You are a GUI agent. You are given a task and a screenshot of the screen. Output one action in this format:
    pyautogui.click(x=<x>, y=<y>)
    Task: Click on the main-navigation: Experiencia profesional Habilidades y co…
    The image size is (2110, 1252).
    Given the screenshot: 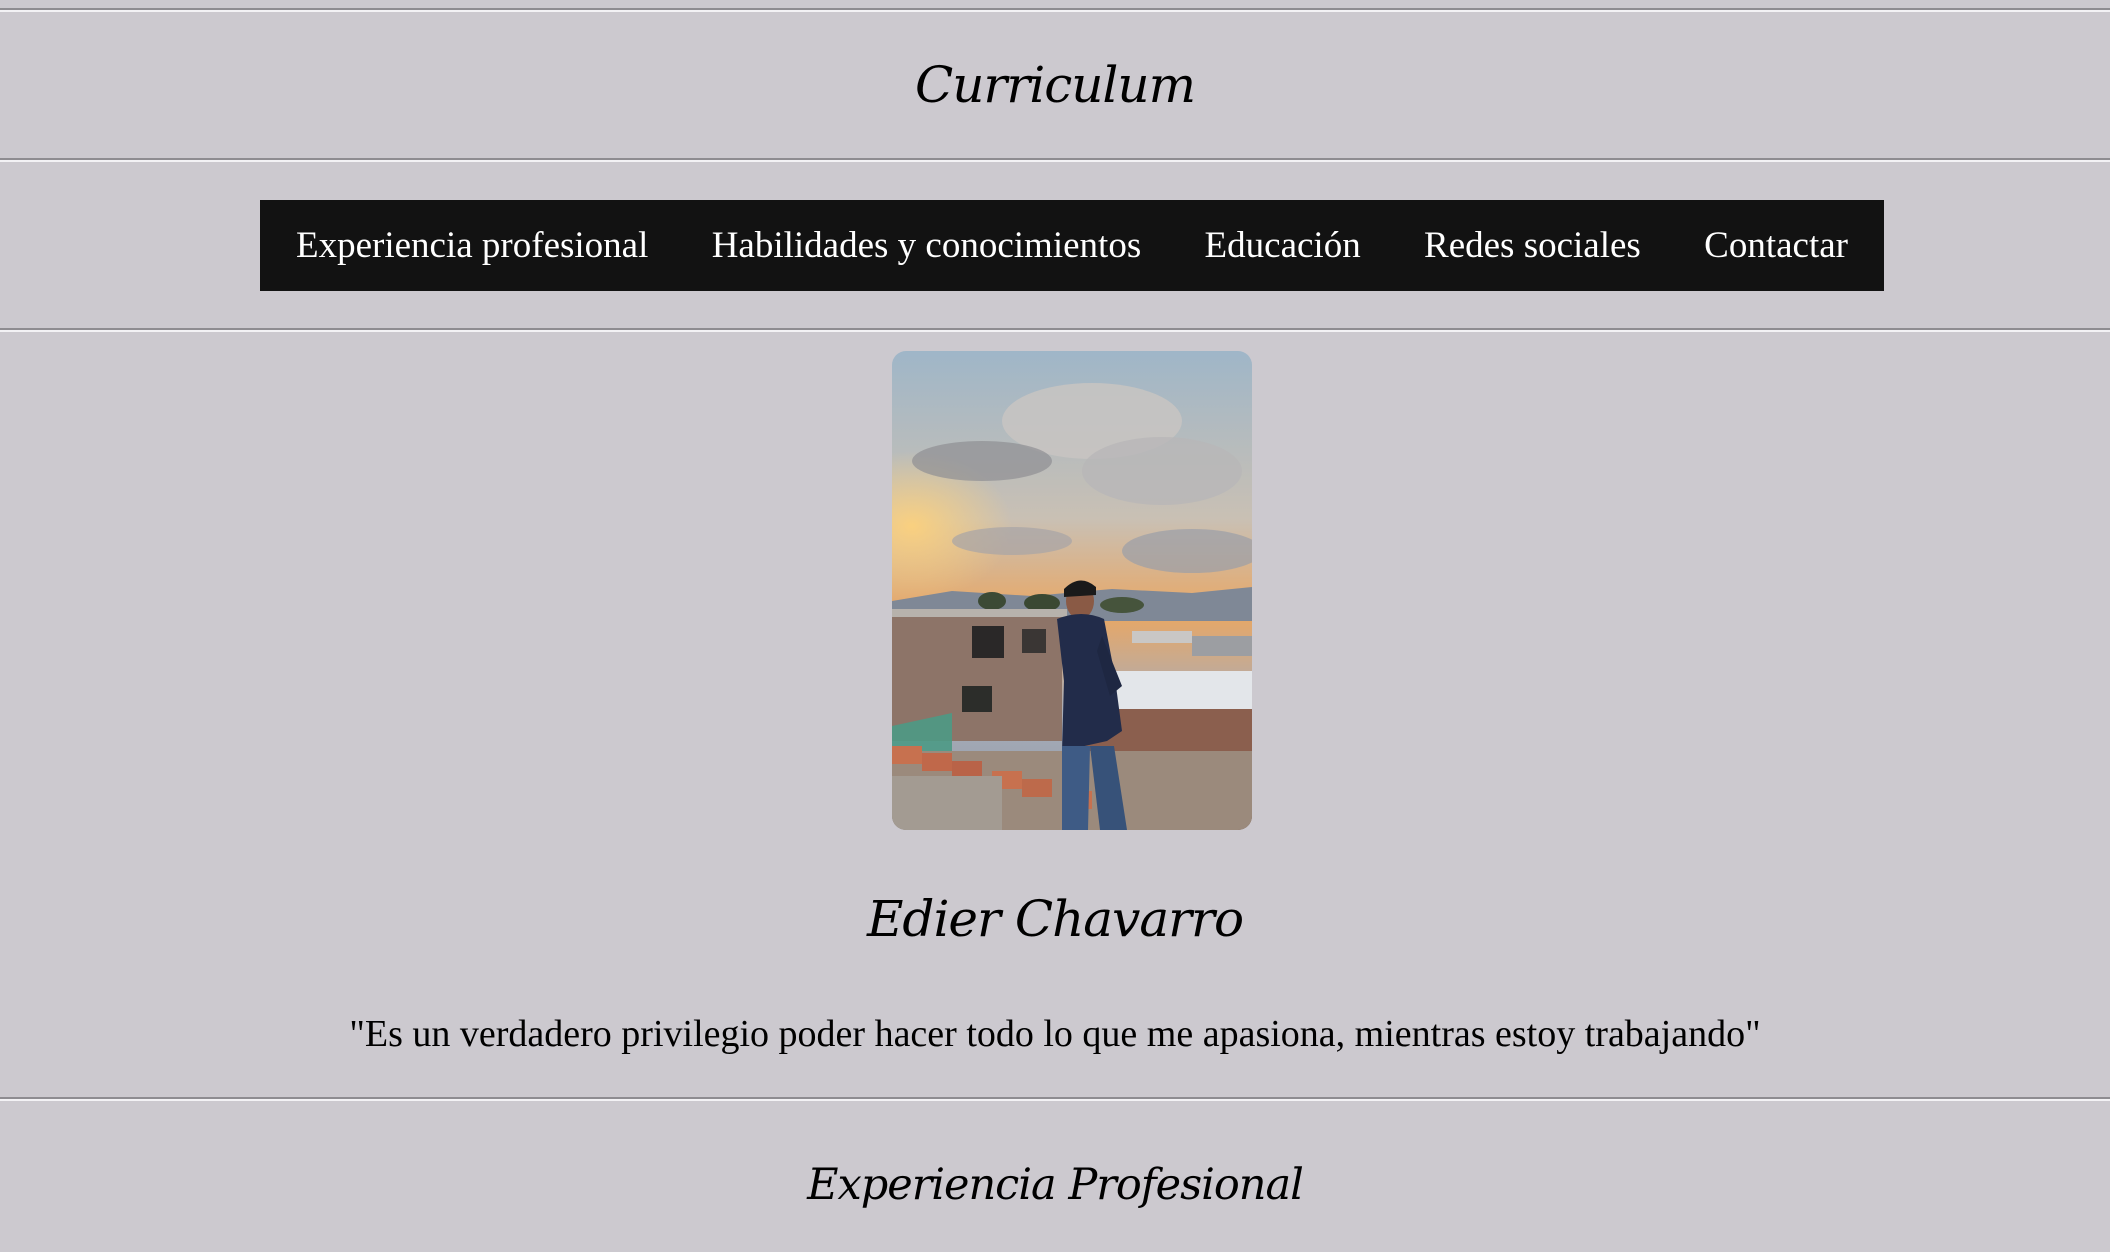 What is the action you would take?
    pyautogui.click(x=1072, y=245)
    